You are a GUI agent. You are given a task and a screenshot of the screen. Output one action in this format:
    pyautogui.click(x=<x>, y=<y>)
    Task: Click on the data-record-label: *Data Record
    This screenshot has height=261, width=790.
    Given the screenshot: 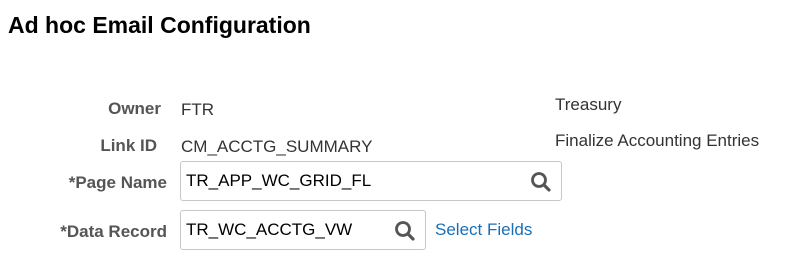 What is the action you would take?
    pyautogui.click(x=113, y=231)
    